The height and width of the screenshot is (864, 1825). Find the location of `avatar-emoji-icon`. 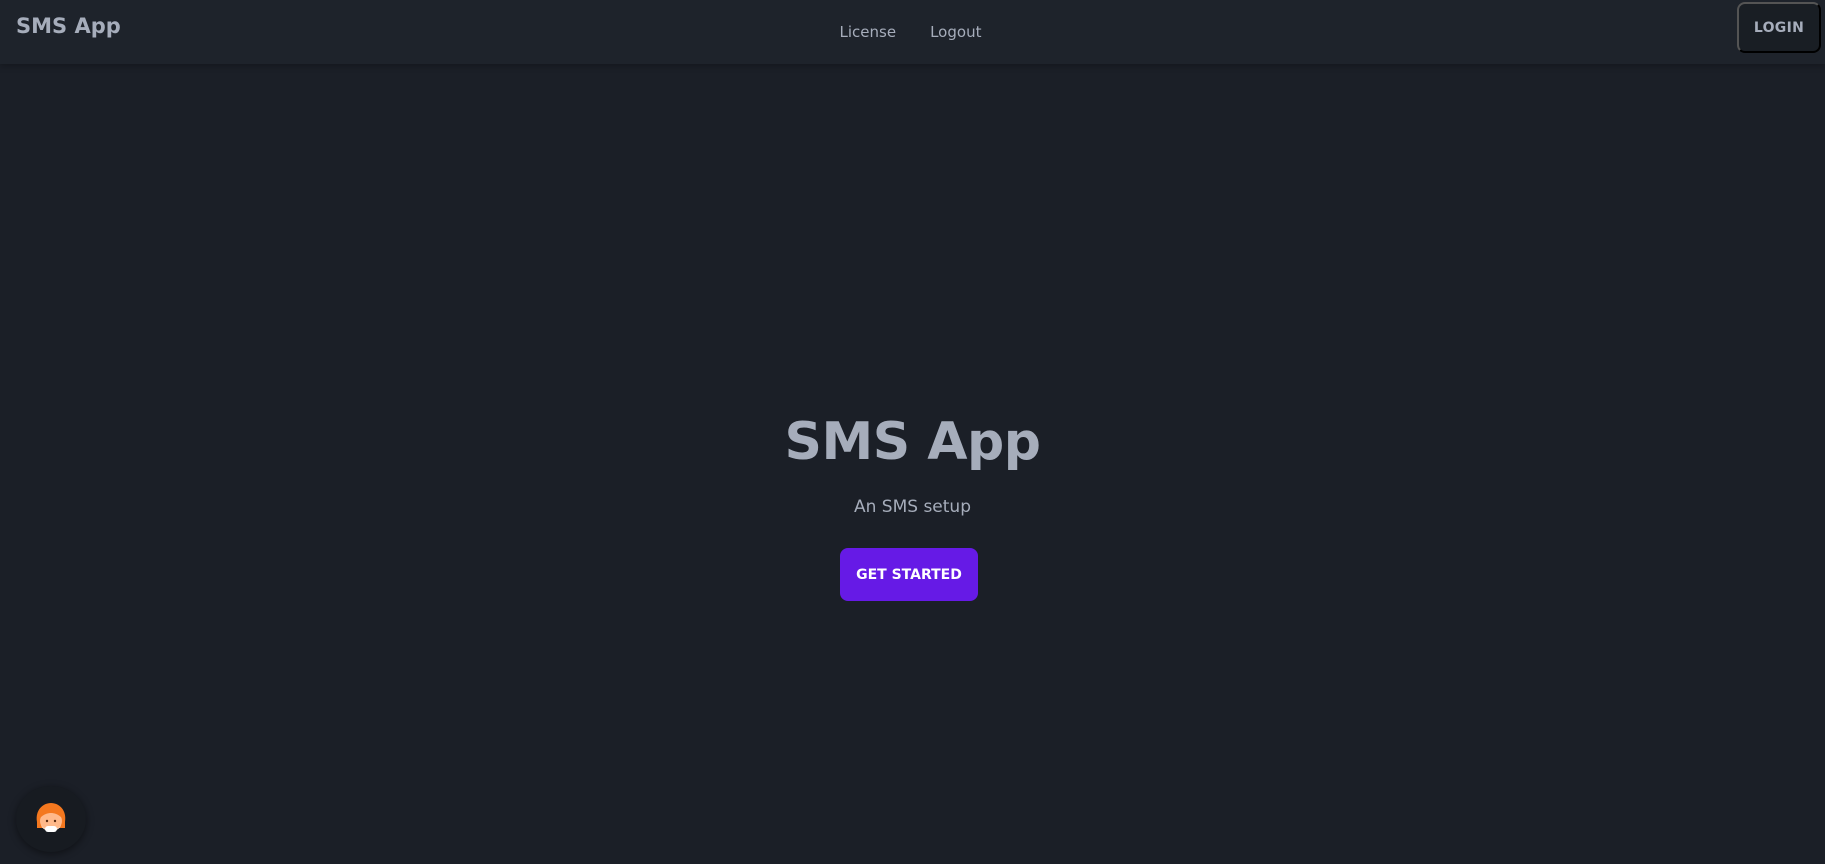

avatar-emoji-icon is located at coordinates (51, 817).